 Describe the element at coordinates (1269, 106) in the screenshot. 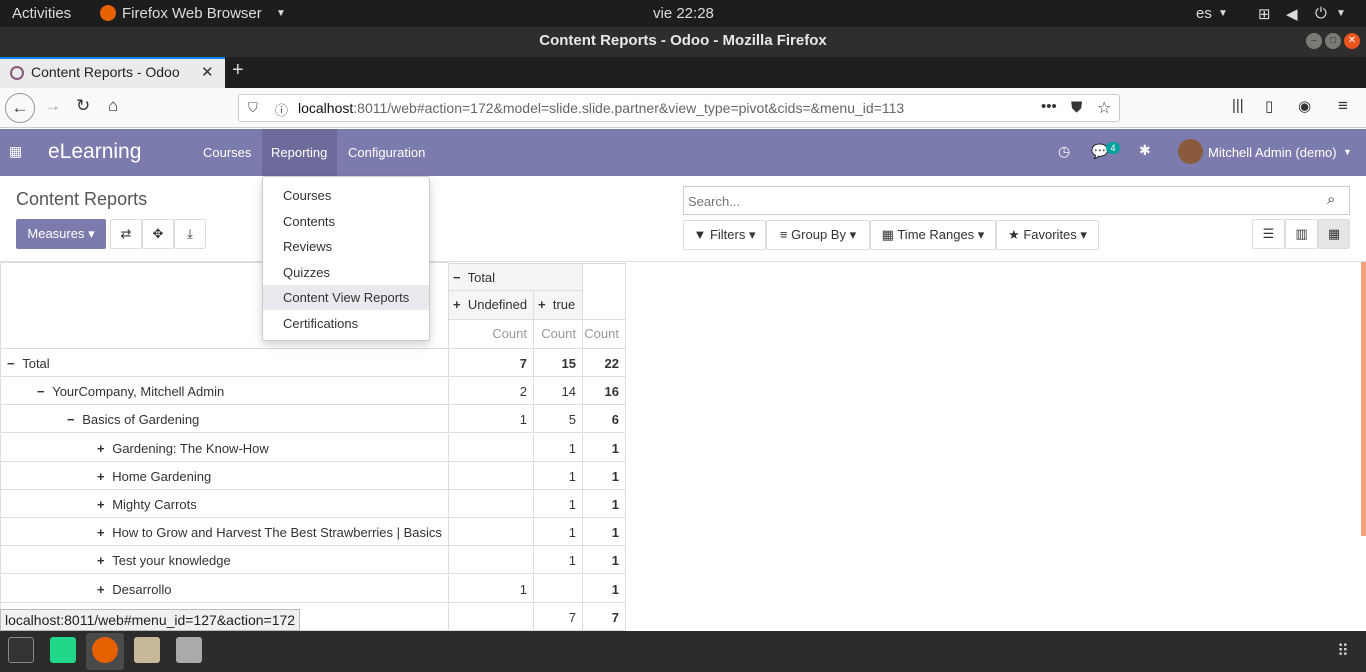

I see `sidebar-icon: ▯` at that location.